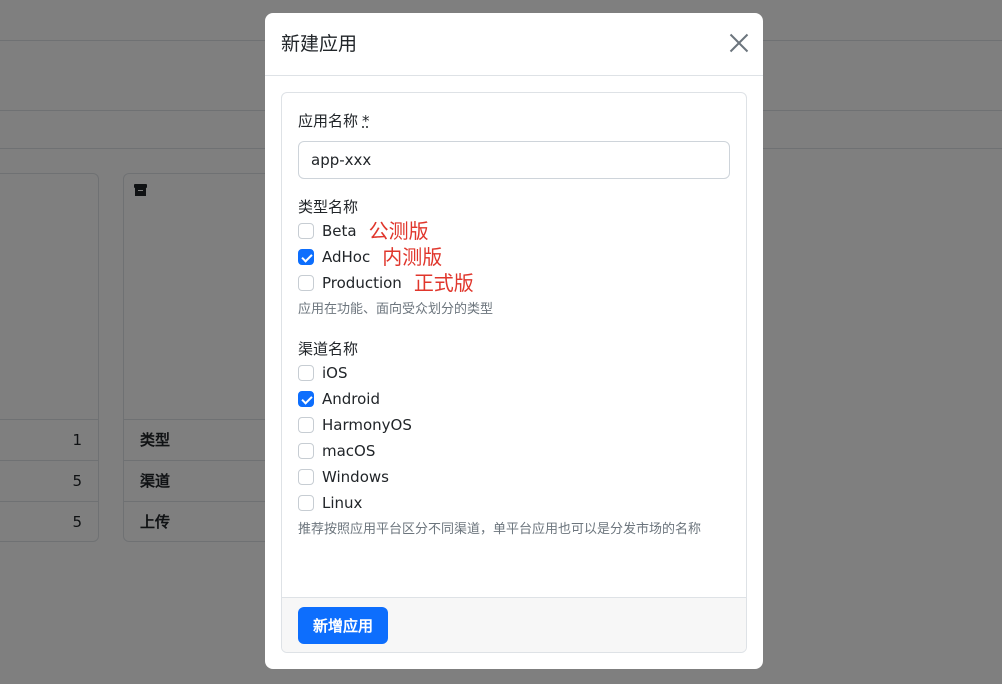 The width and height of the screenshot is (1002, 684). I want to click on macos-checkbox, so click(306, 451).